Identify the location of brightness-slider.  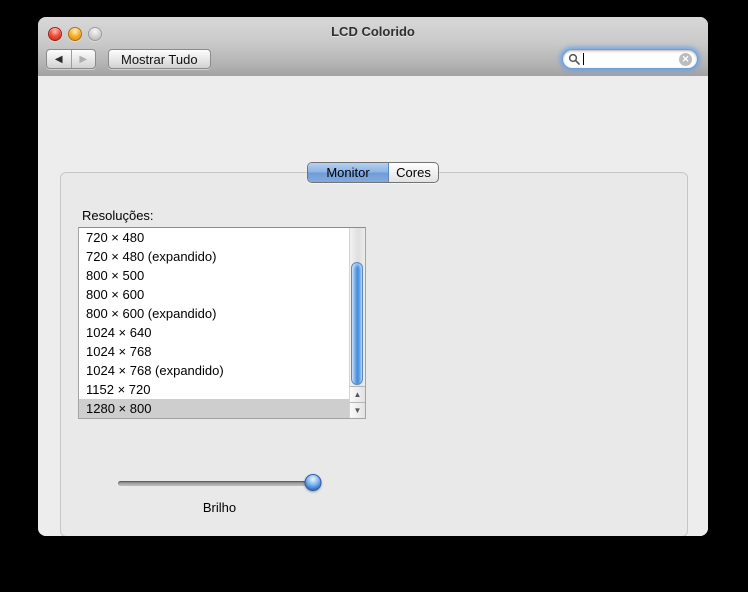
(220, 483).